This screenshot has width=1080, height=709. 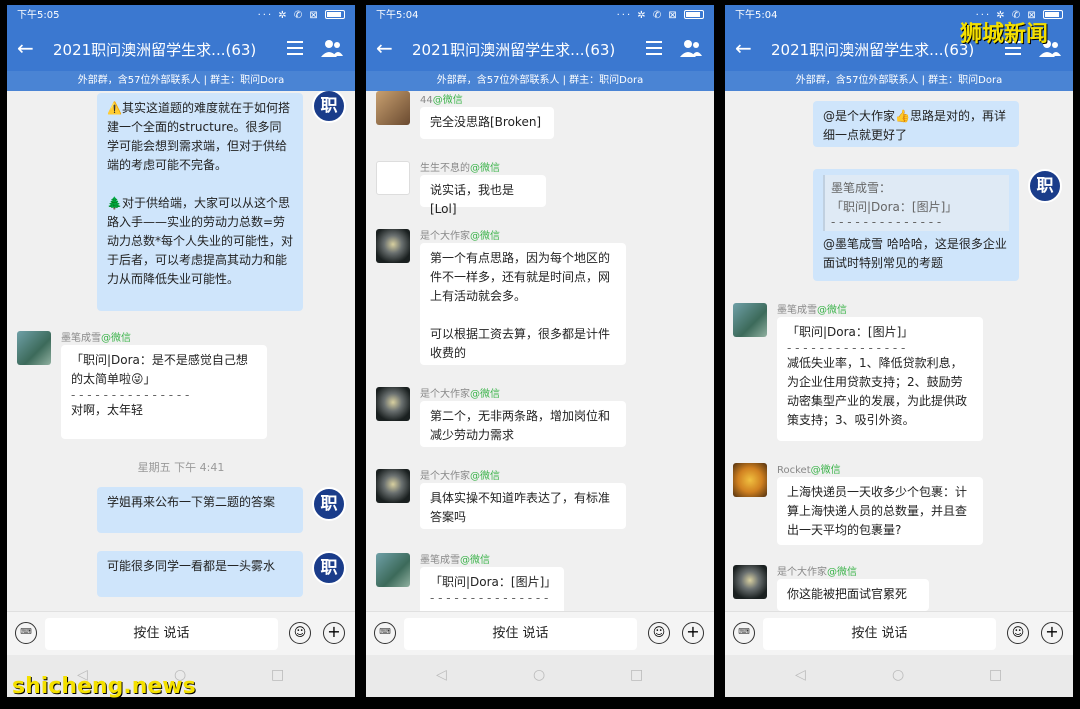 I want to click on status-icons: ··· ✲ ✆ ⊠, so click(x=660, y=16).